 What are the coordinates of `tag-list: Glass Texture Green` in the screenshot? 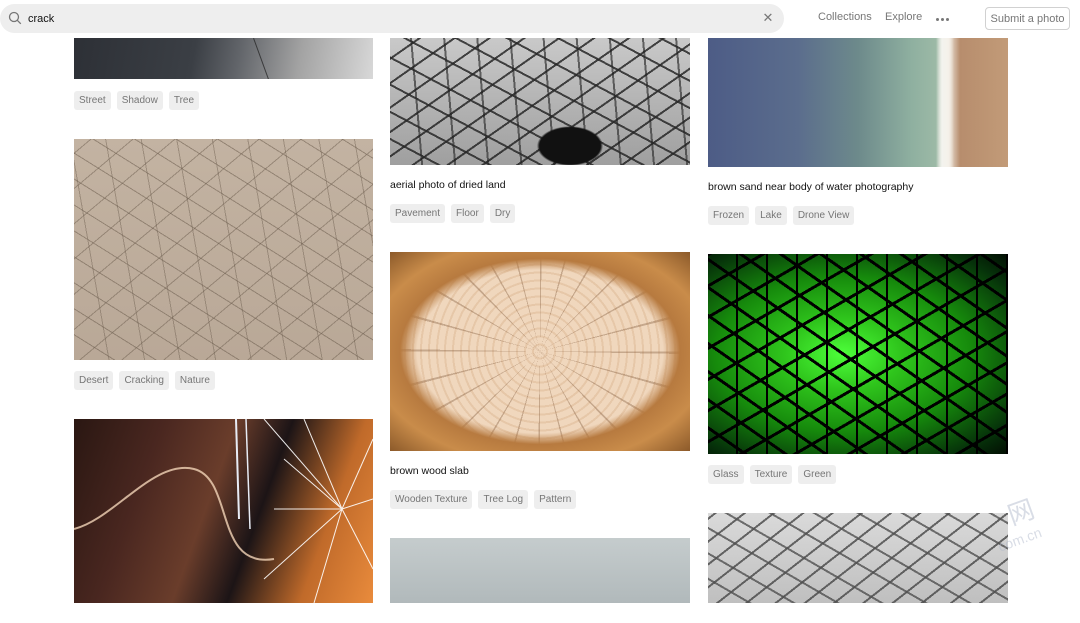 It's located at (772, 474).